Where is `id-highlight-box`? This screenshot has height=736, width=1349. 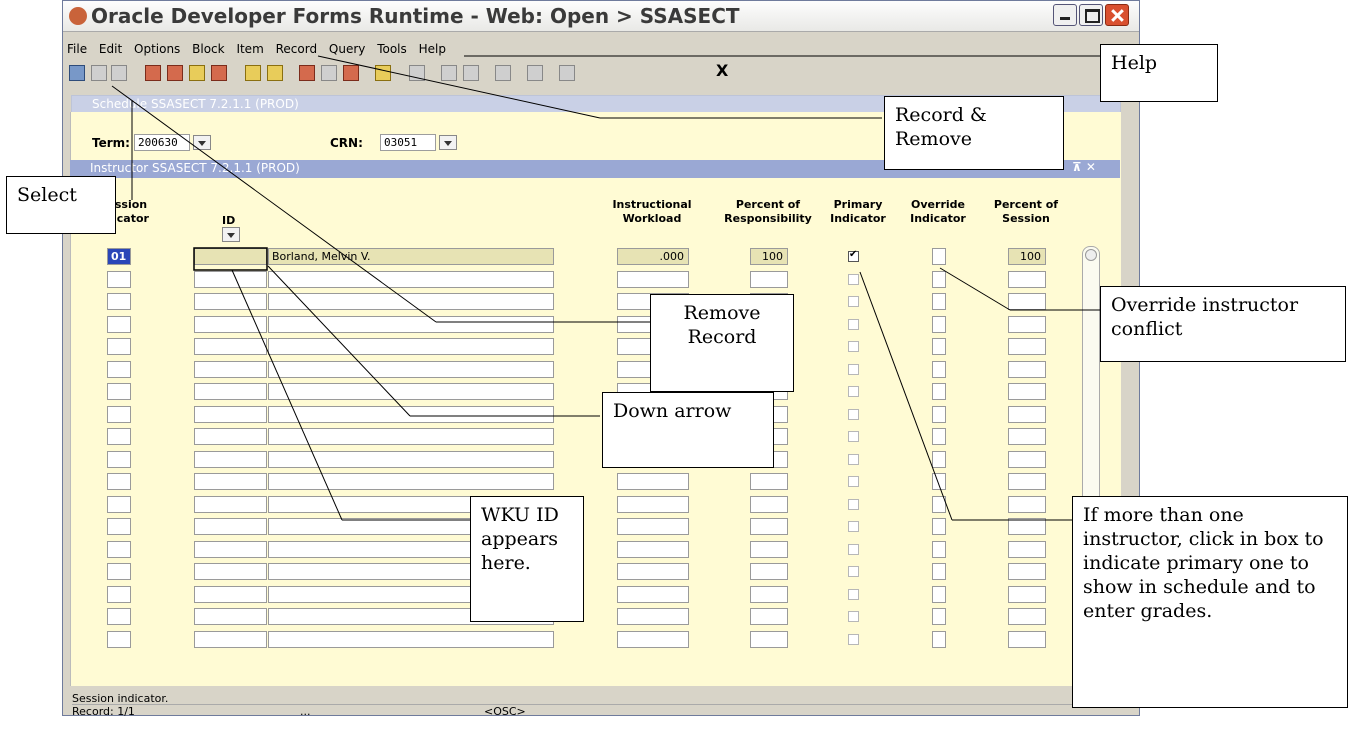
id-highlight-box is located at coordinates (230, 259).